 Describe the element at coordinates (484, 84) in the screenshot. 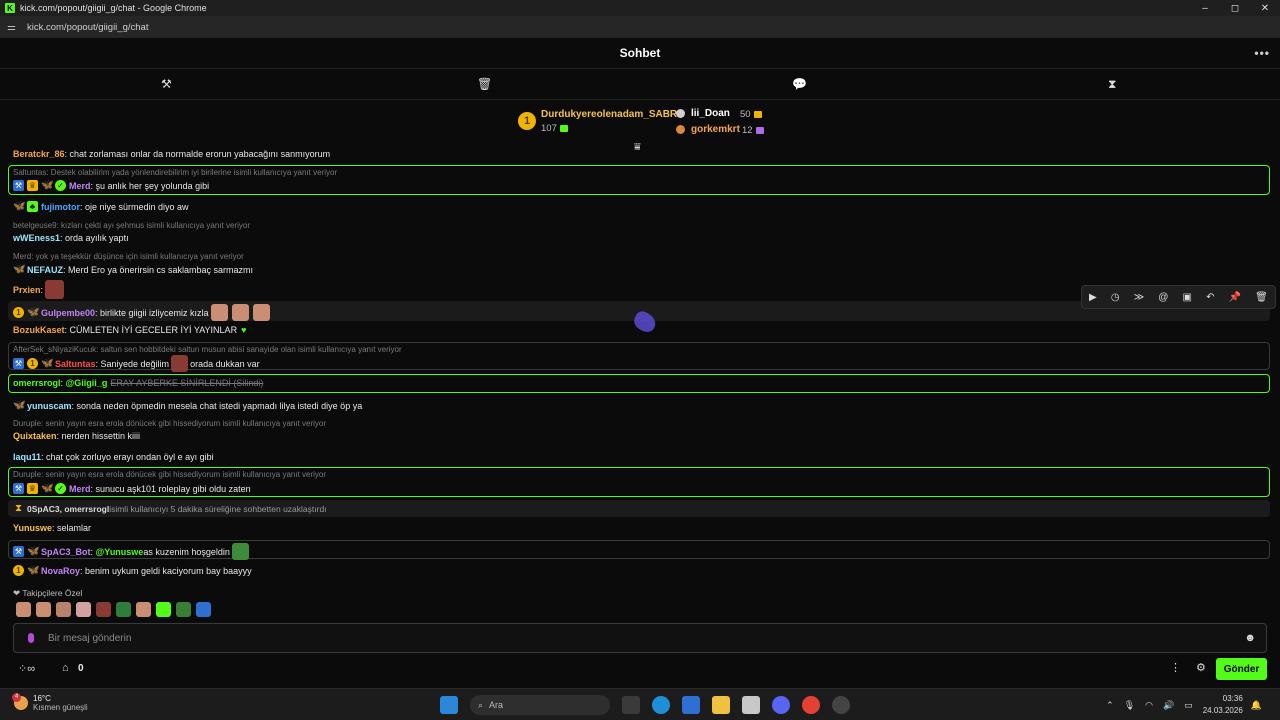

I see `trash-icon: 🗑` at that location.